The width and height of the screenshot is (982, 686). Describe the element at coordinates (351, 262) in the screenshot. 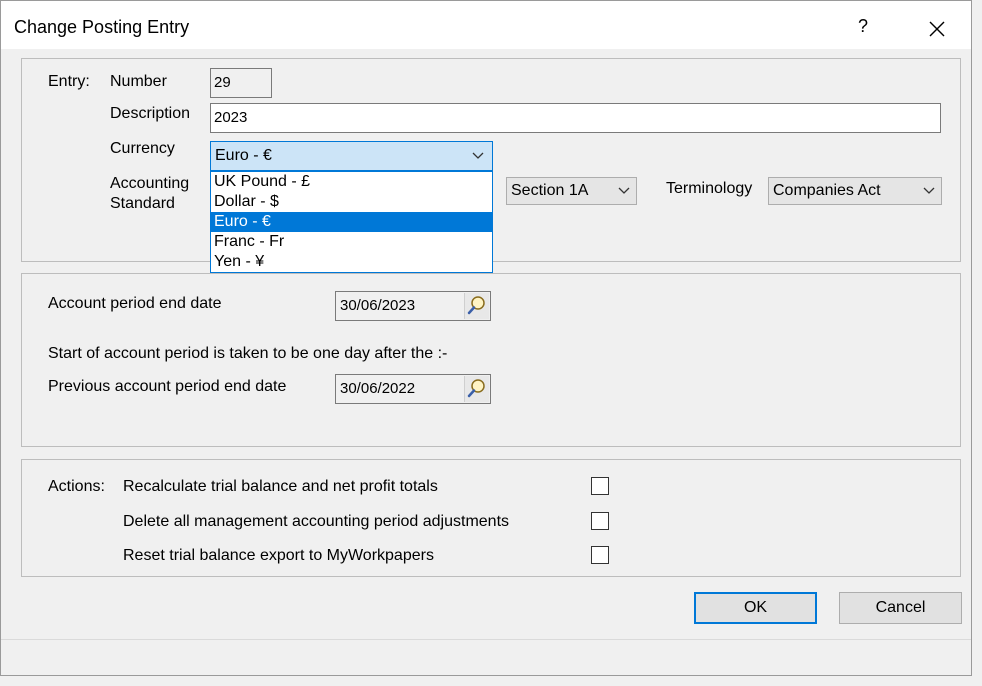

I see `currency-option-yen: Yen - ¥` at that location.